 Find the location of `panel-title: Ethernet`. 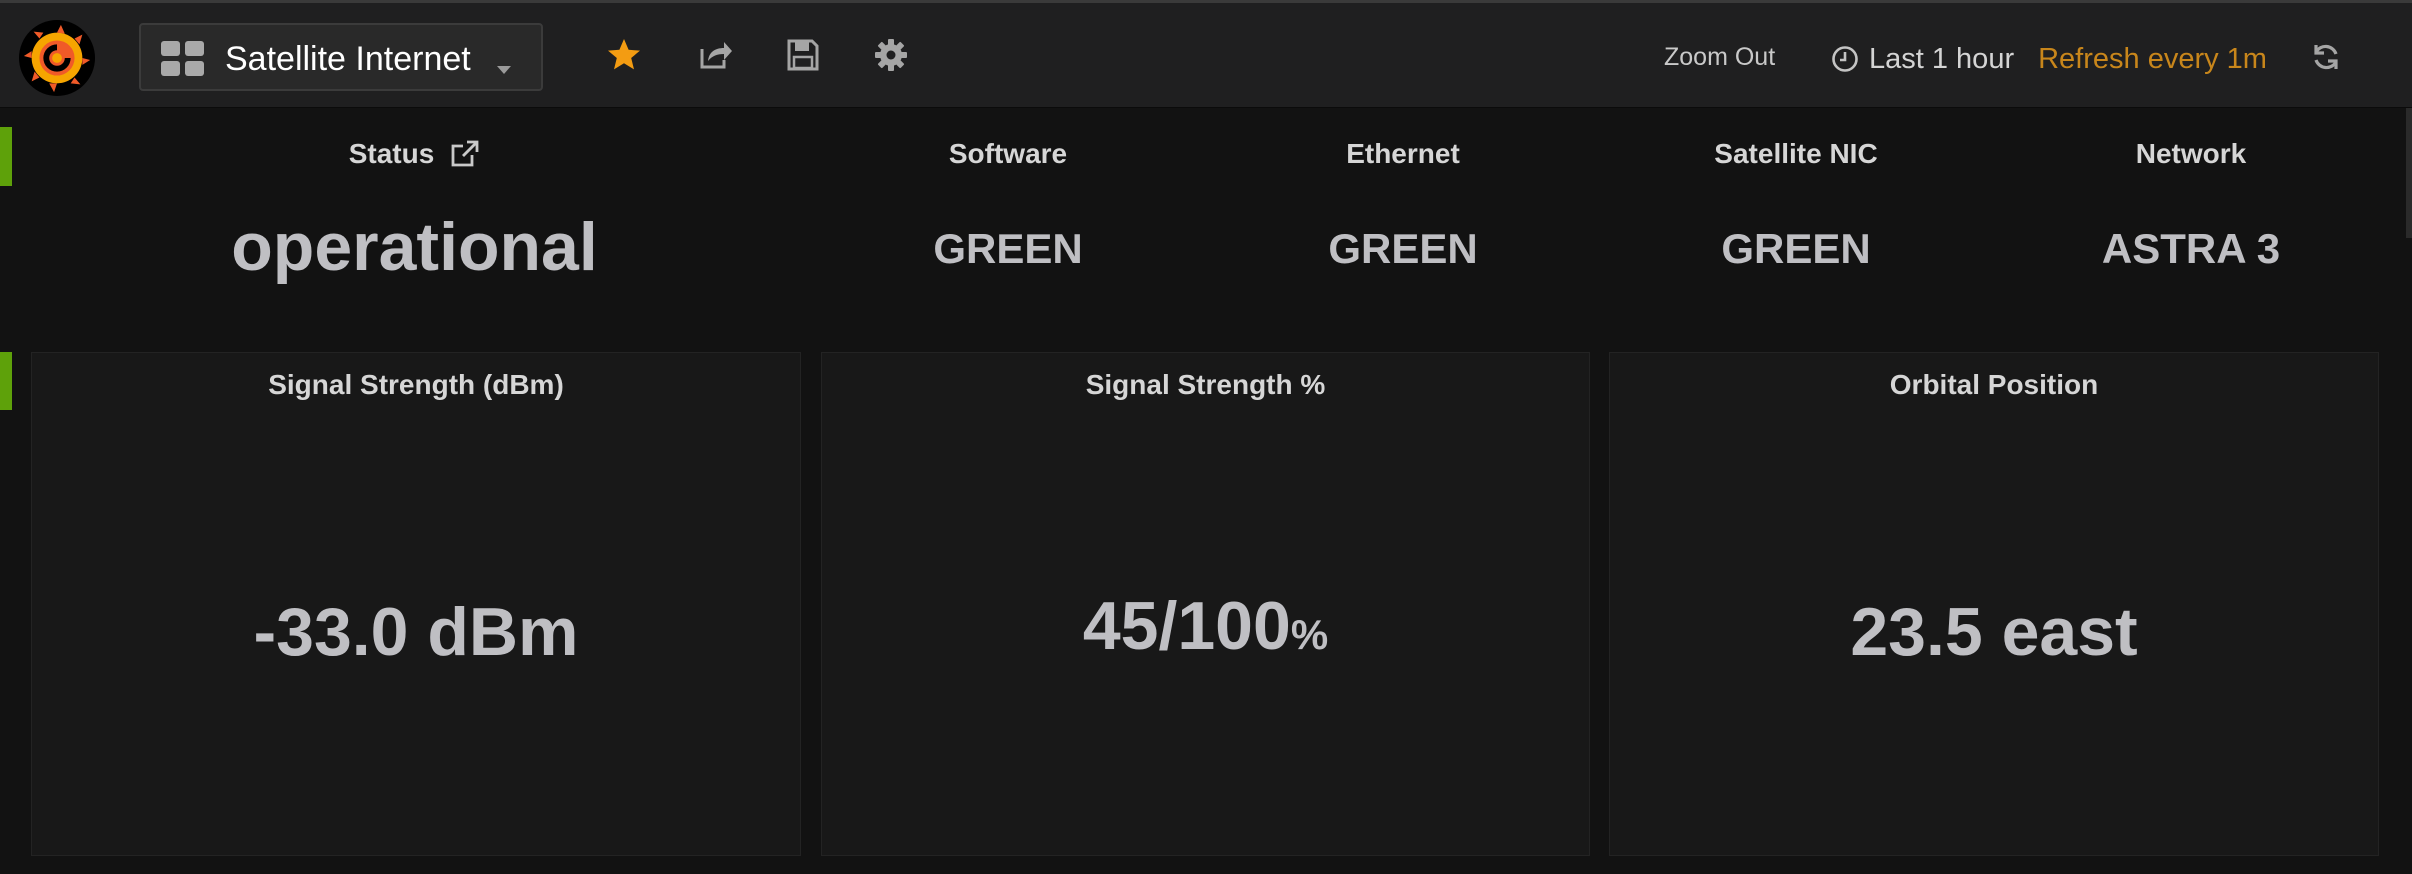

panel-title: Ethernet is located at coordinates (1403, 153).